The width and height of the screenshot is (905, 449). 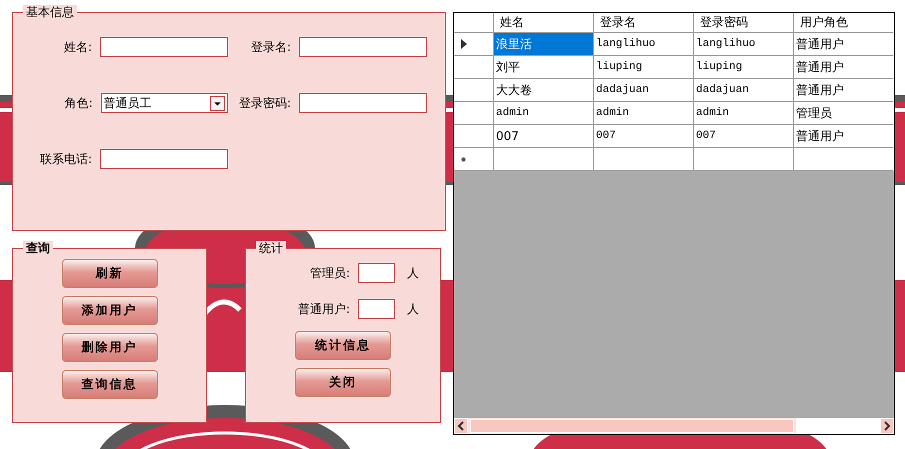 I want to click on group-title: 统计, so click(x=271, y=248).